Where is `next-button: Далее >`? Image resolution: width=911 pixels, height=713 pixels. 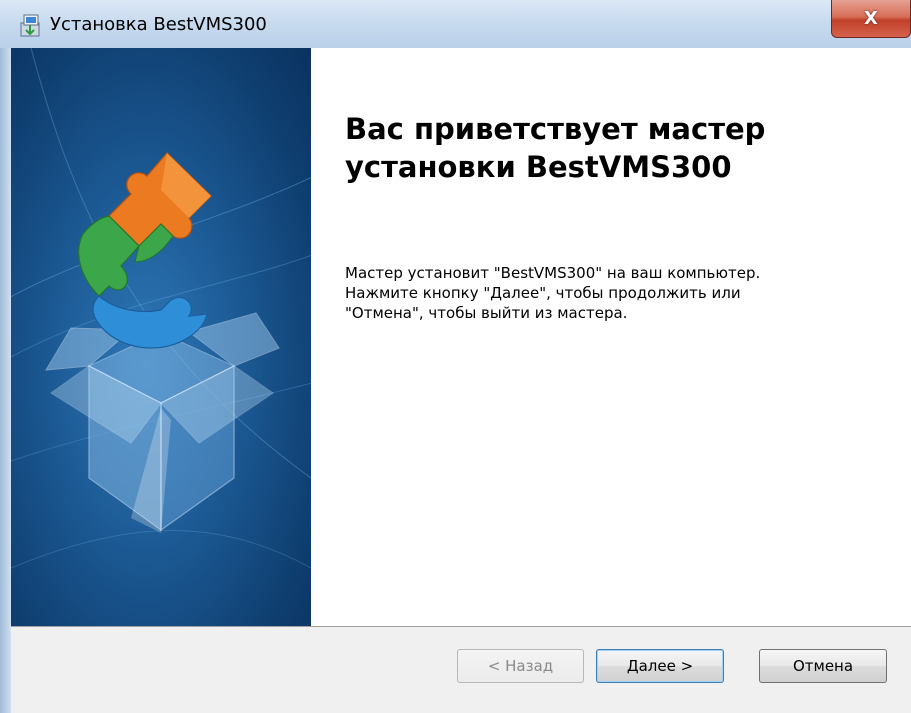
next-button: Далее > is located at coordinates (660, 666).